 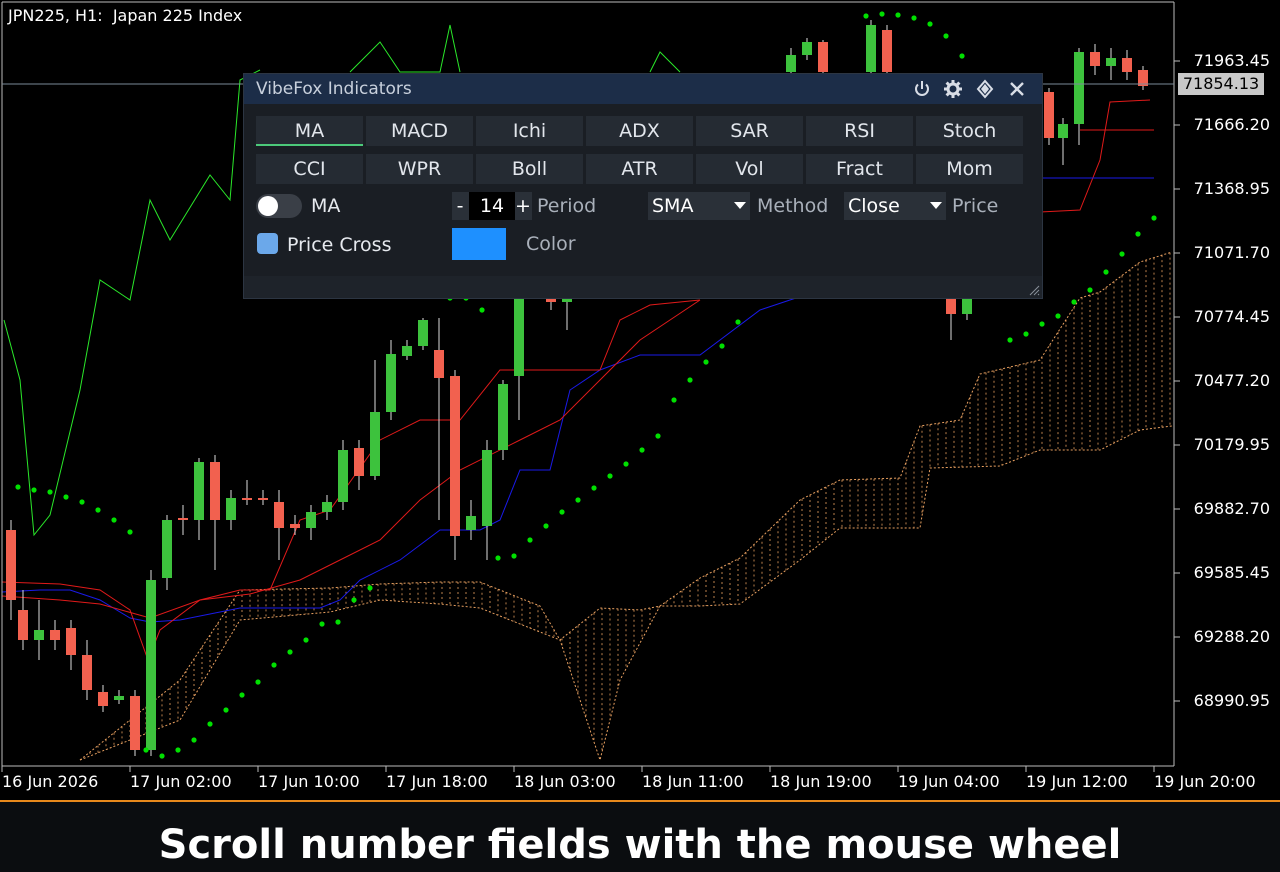 I want to click on price-select: Close, so click(x=895, y=206).